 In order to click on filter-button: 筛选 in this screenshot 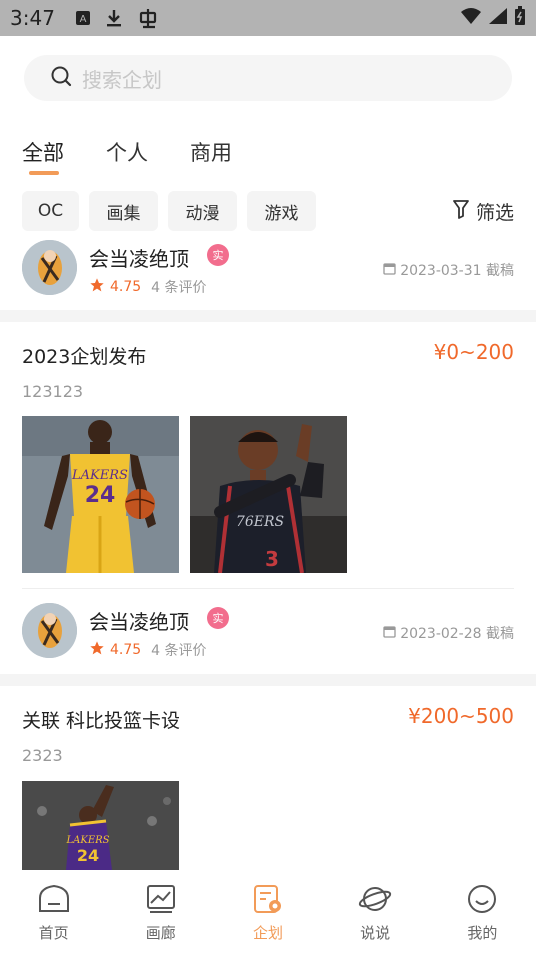, I will do `click(483, 211)`.